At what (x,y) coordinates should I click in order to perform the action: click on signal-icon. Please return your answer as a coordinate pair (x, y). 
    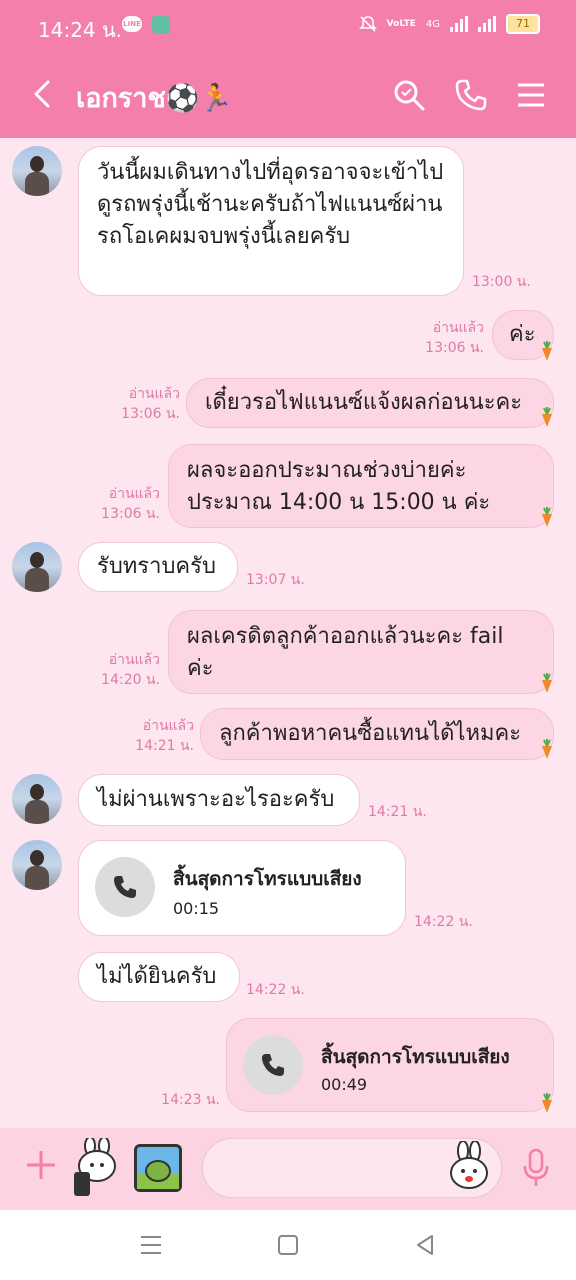
    Looking at the image, I should click on (459, 24).